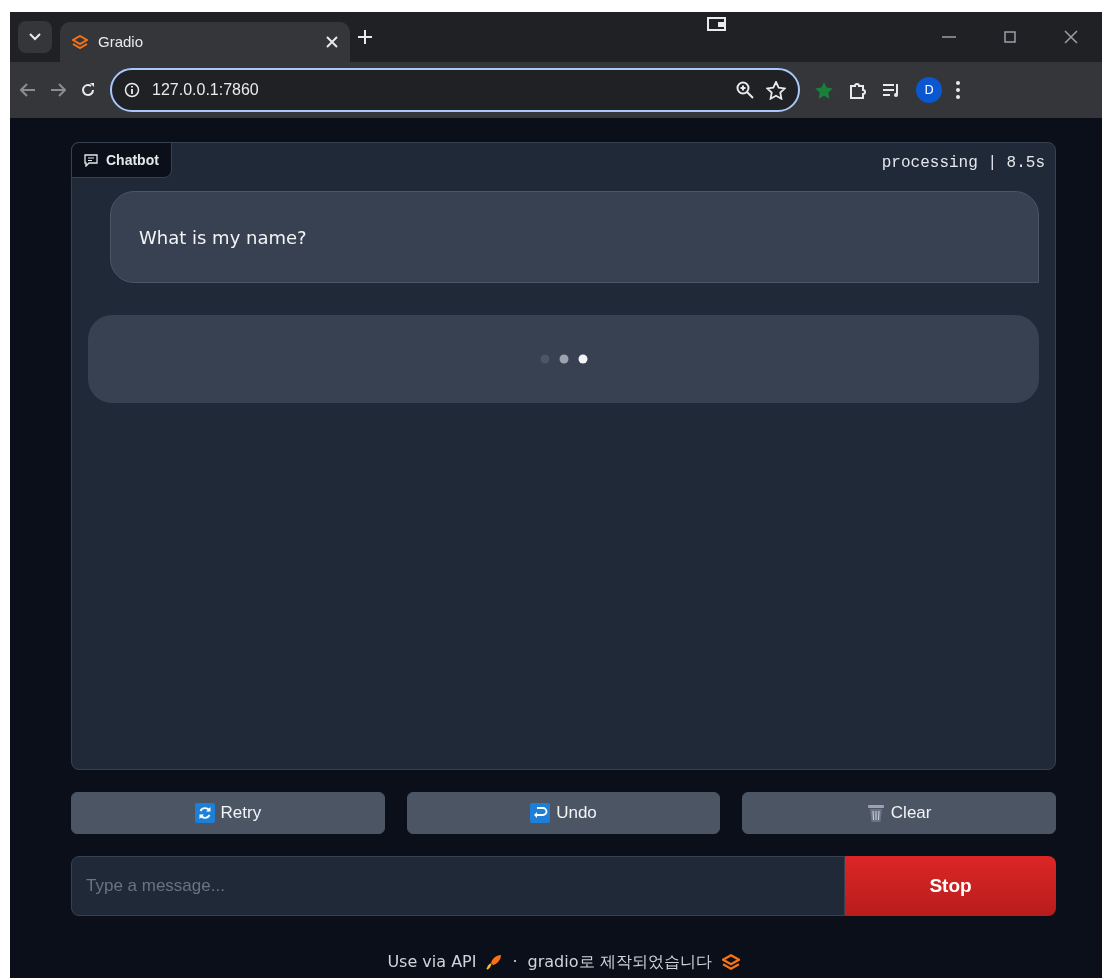  I want to click on chevron-down-icon, so click(35, 37).